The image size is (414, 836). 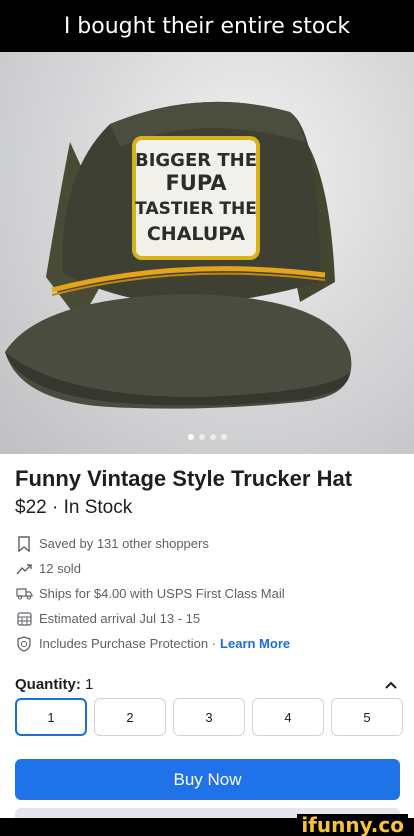 I want to click on patch-line-2: FUPA, so click(x=196, y=183).